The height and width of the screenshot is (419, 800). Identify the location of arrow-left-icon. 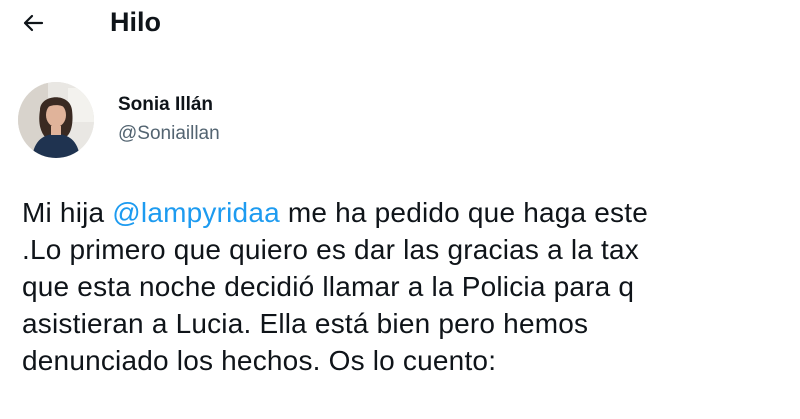
(33, 23).